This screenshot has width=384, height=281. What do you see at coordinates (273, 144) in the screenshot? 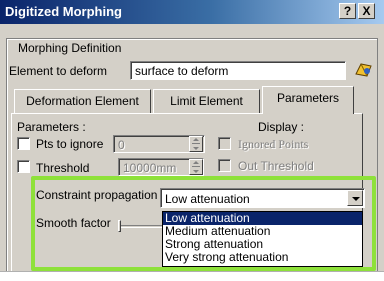
I see `ignored-points-label: Ignored Points` at bounding box center [273, 144].